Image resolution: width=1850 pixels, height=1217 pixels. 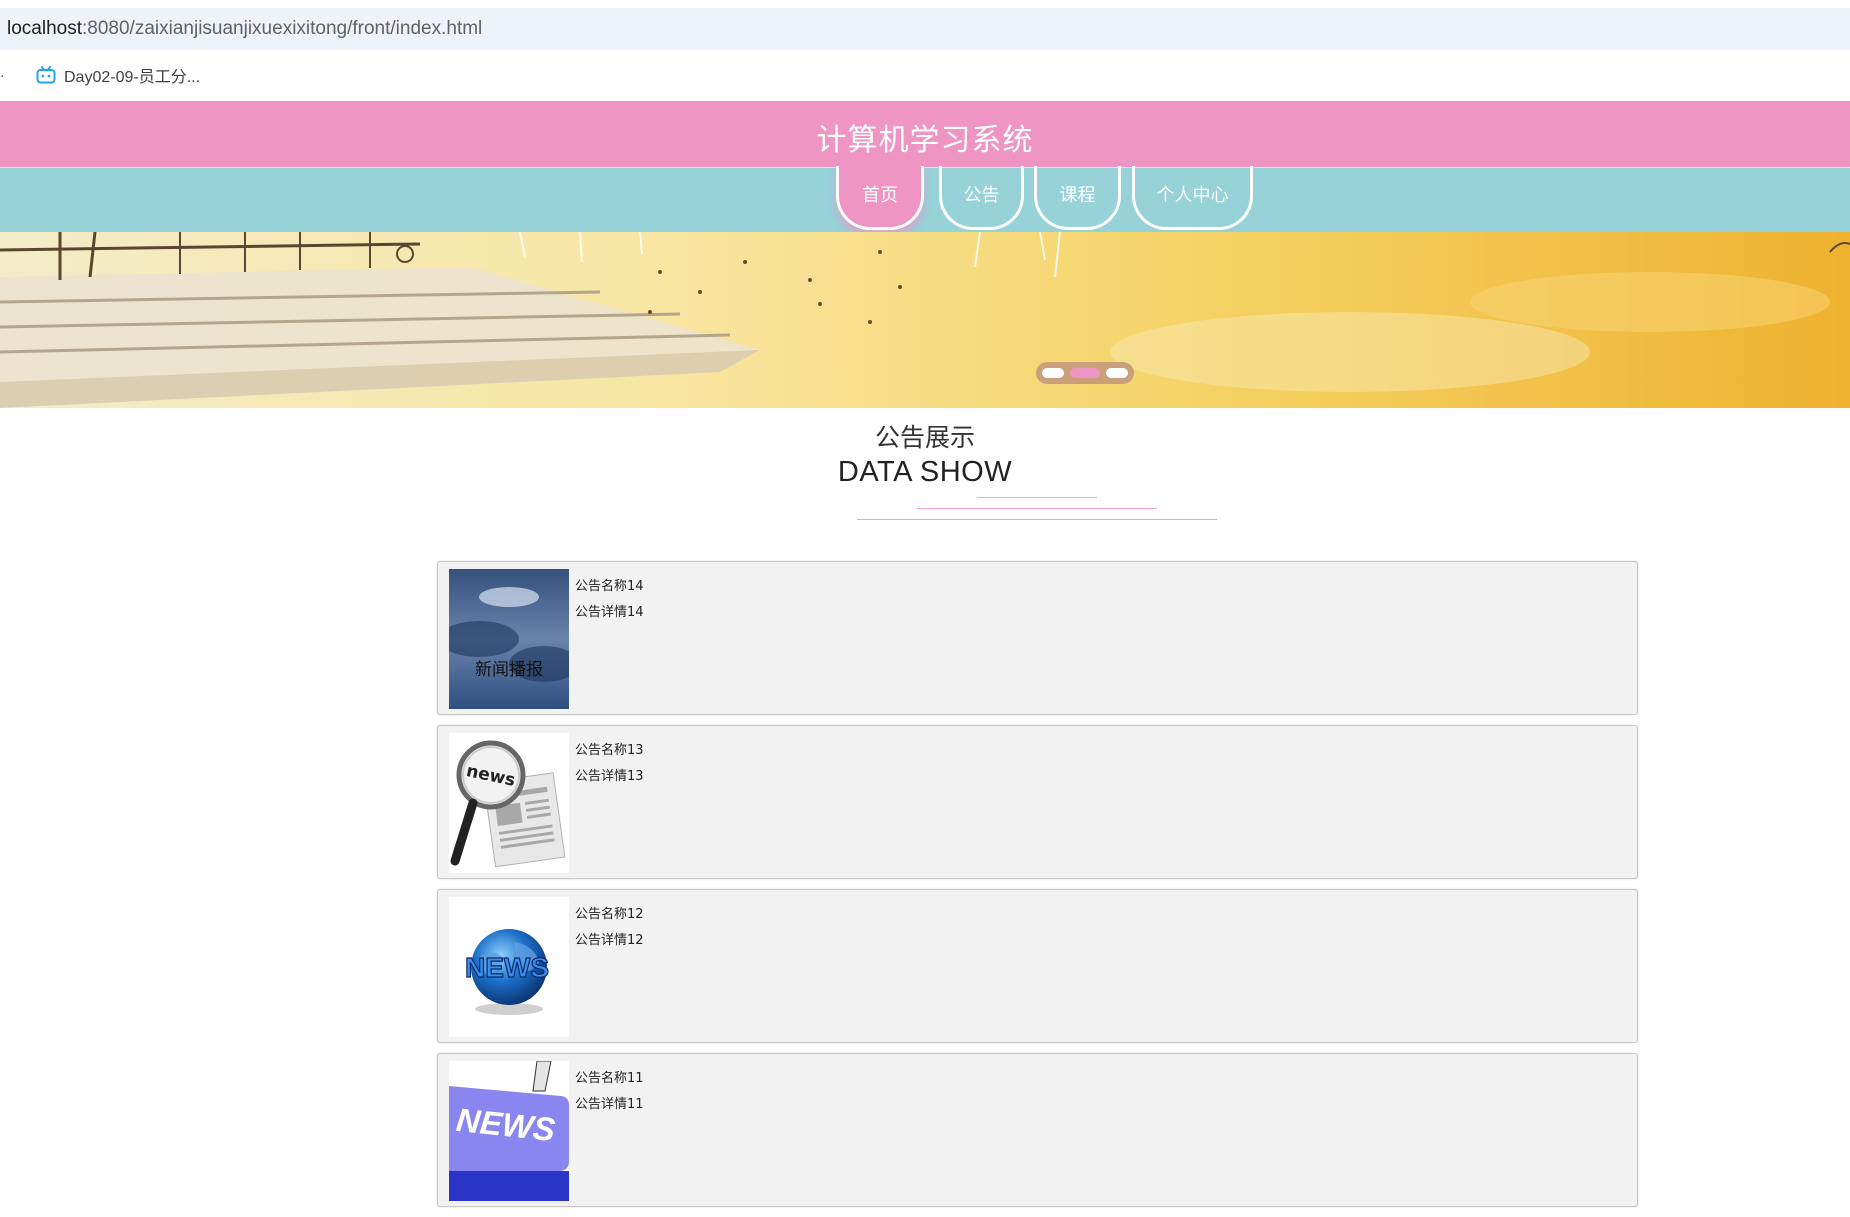 I want to click on news-detail: 公告详情12, so click(x=609, y=940).